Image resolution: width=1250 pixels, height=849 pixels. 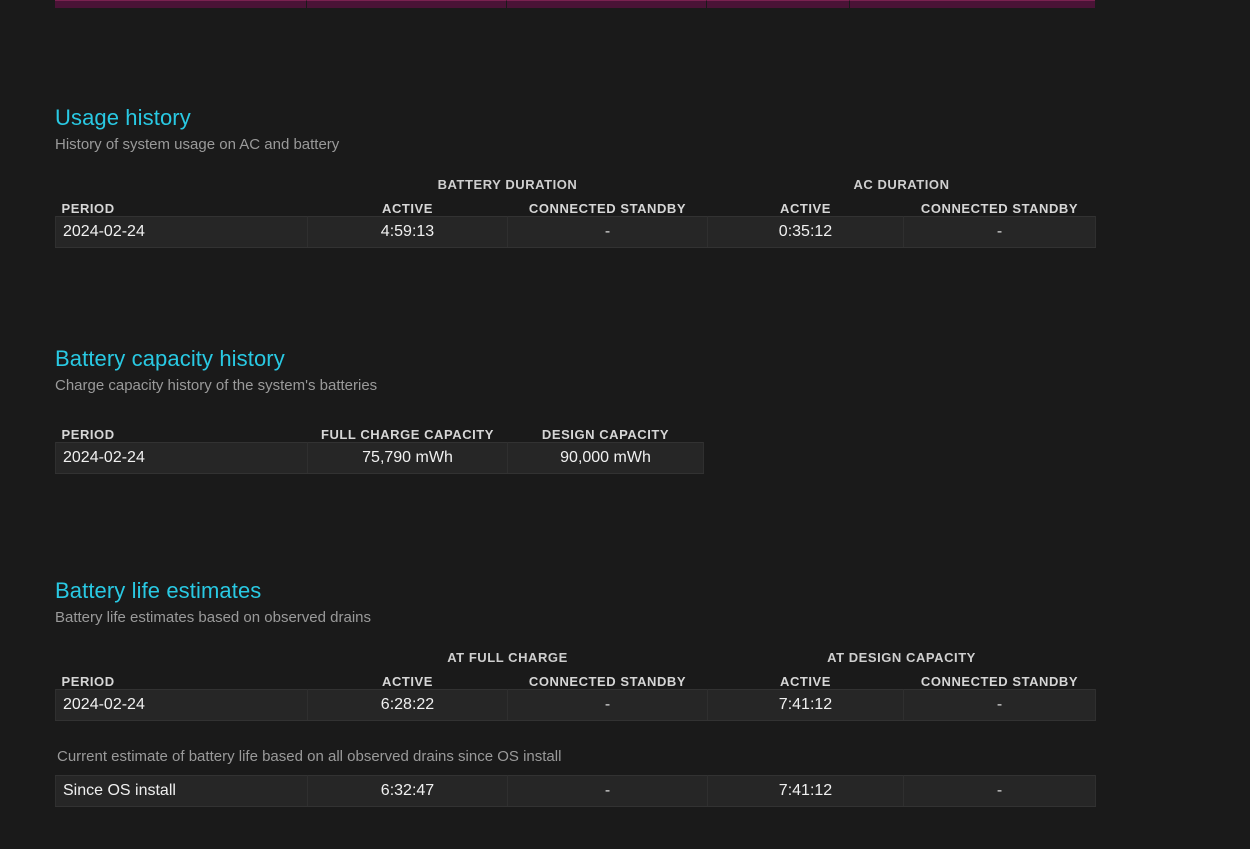 I want to click on cell-design-capacity: 90,000 mWh, so click(x=605, y=458).